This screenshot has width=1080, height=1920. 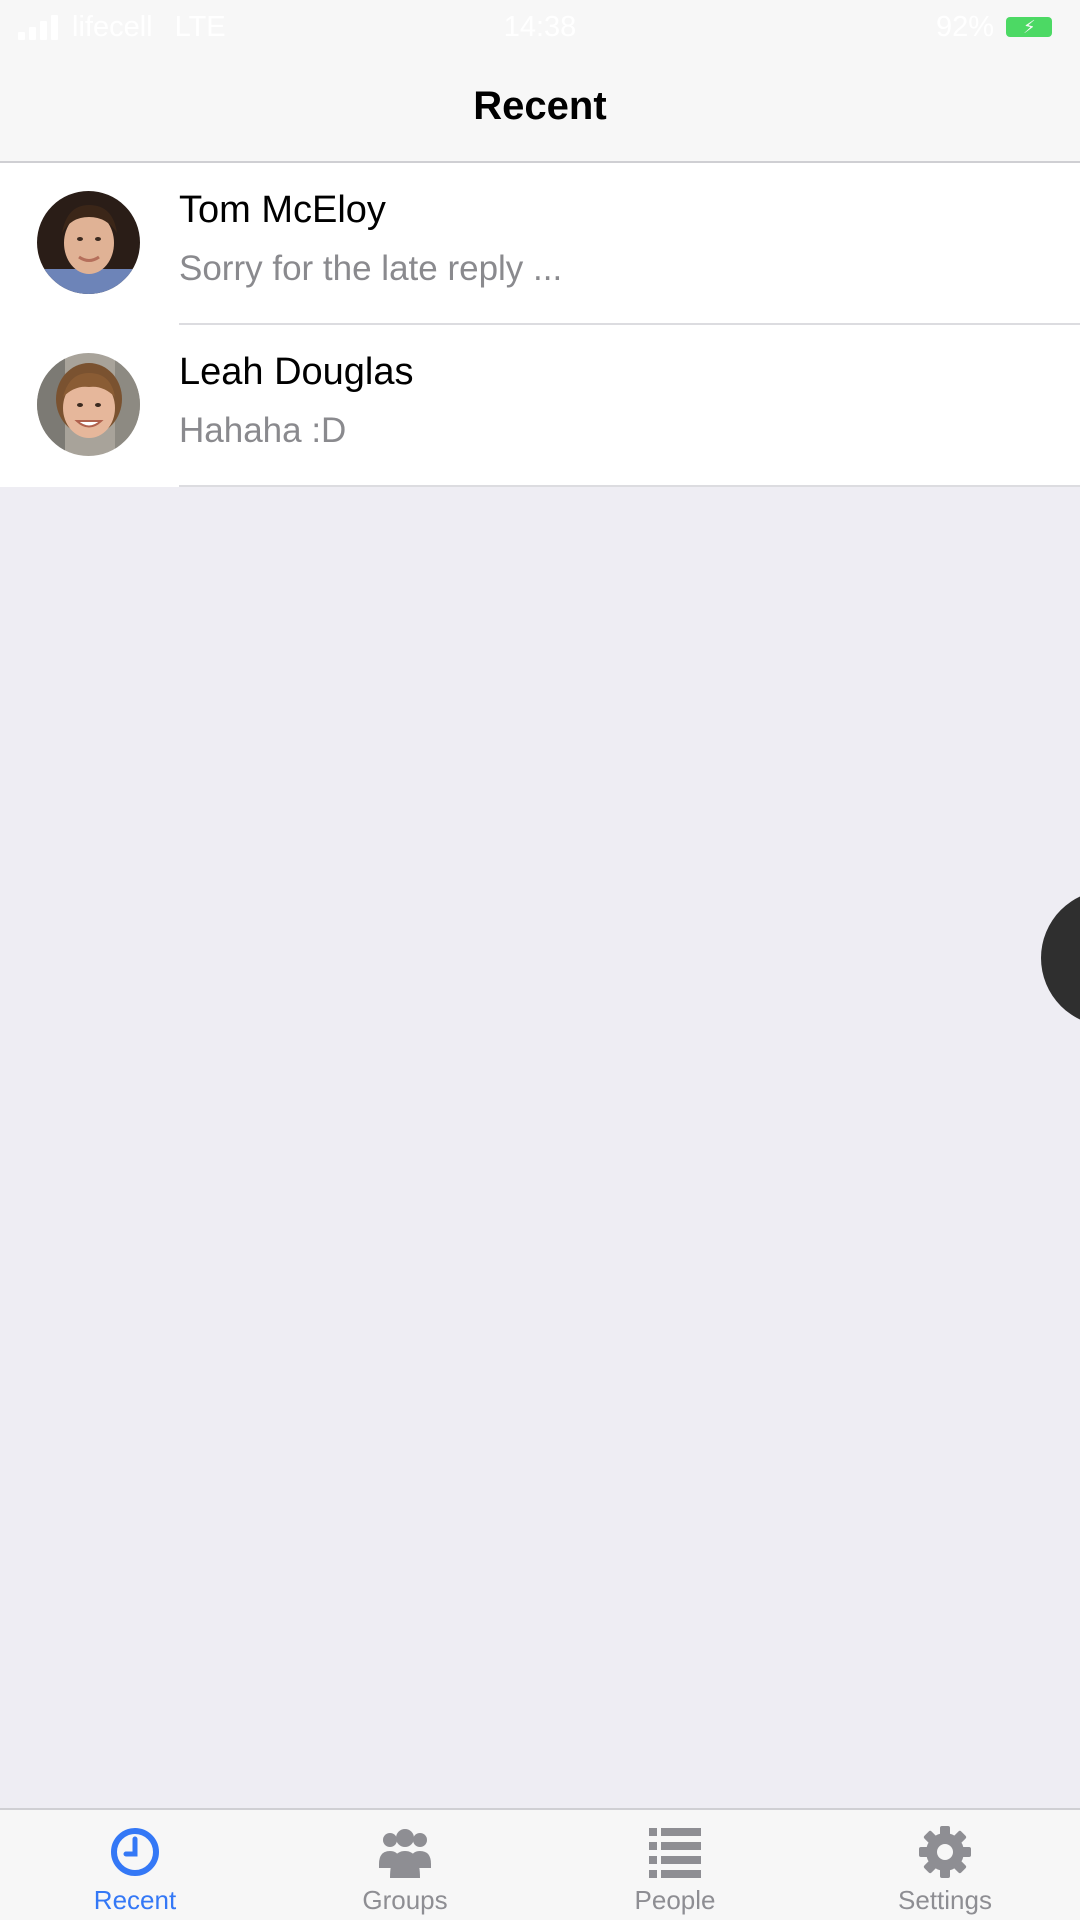 What do you see at coordinates (1060, 958) in the screenshot?
I see `floating-handle` at bounding box center [1060, 958].